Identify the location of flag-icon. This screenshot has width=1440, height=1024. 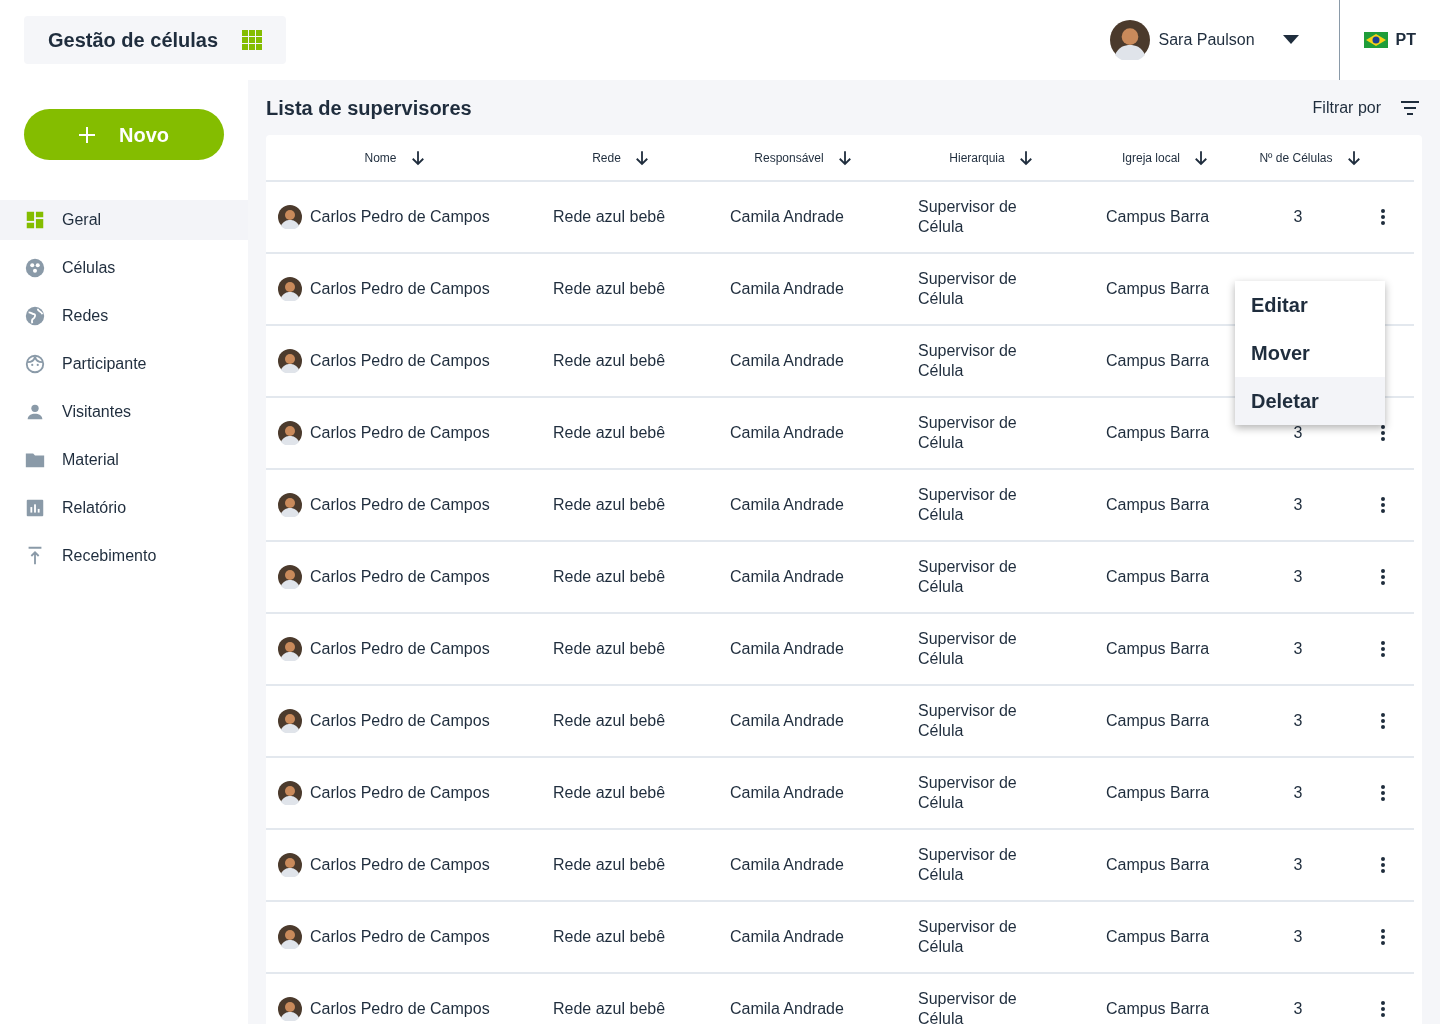
(1375, 40).